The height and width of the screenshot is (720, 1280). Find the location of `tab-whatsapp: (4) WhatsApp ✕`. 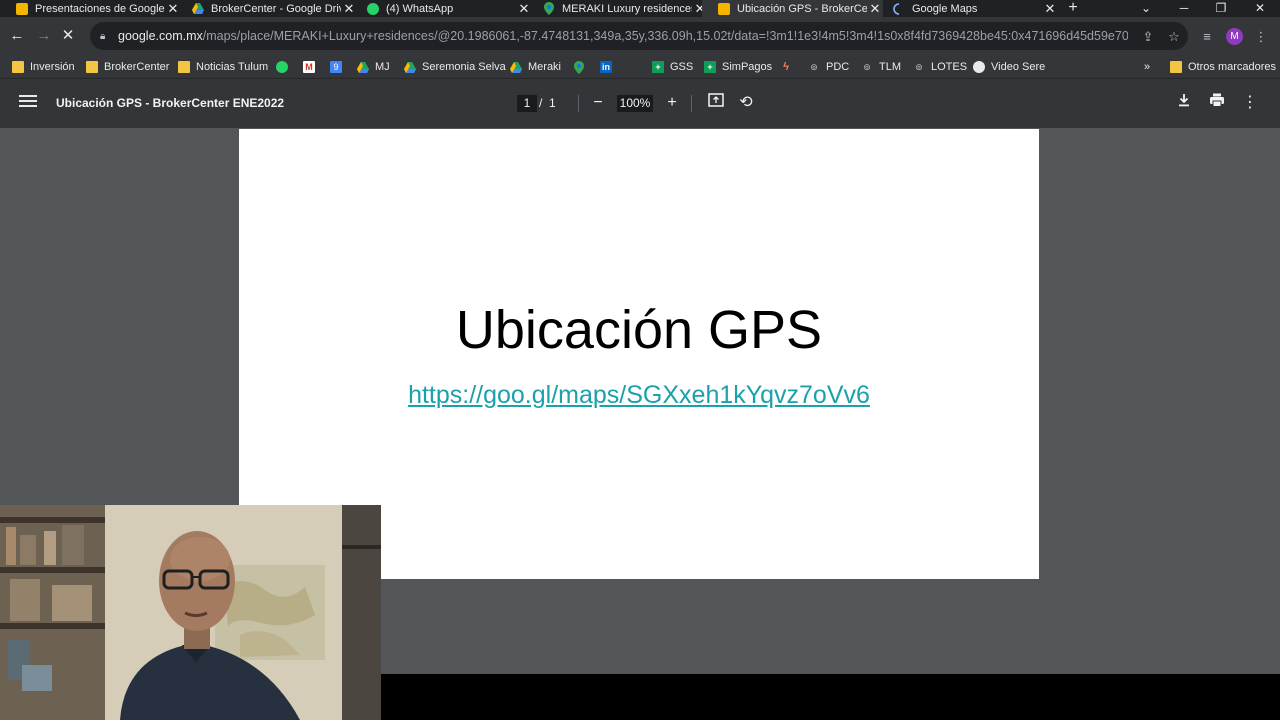

tab-whatsapp: (4) WhatsApp ✕ is located at coordinates (441, 8).